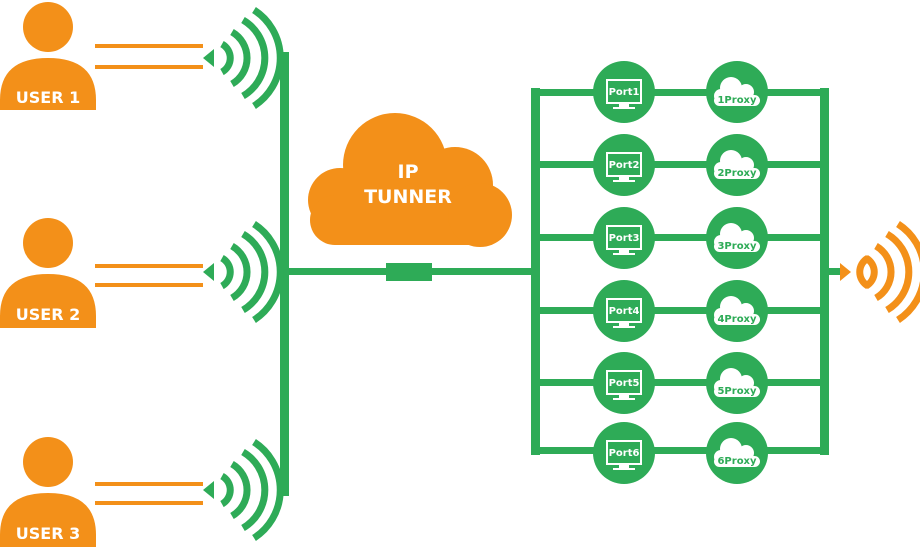  I want to click on proxy-node: 1Proxy, so click(737, 92).